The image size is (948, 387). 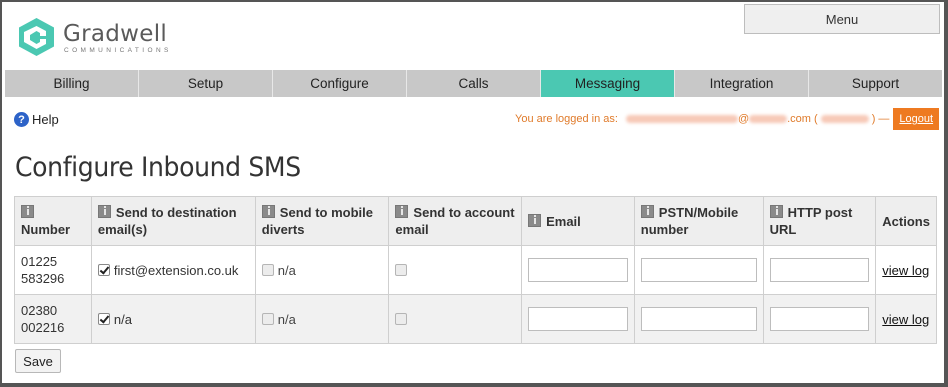 I want to click on col-send-account-label: Send to account email, so click(x=455, y=221).